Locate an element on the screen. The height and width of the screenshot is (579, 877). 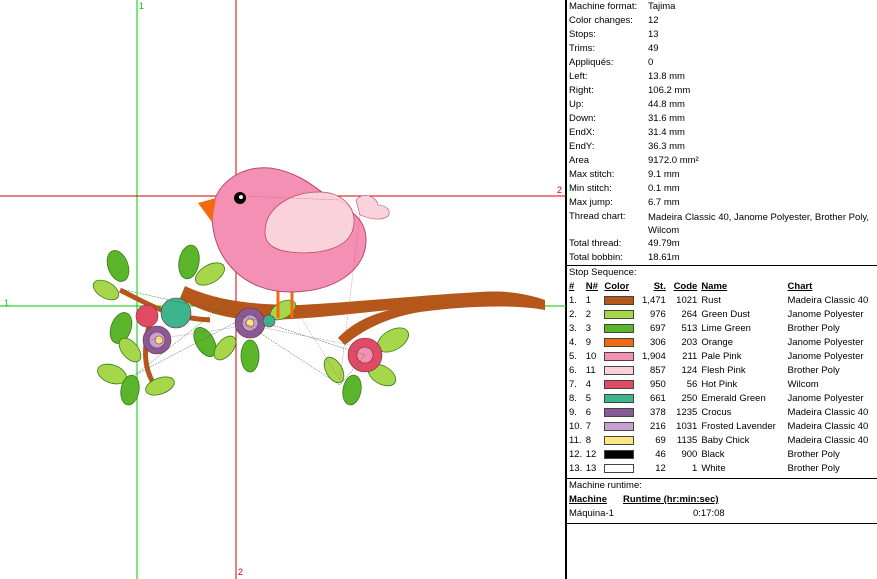
stop-color-name: Pale Pink is located at coordinates (721, 356).